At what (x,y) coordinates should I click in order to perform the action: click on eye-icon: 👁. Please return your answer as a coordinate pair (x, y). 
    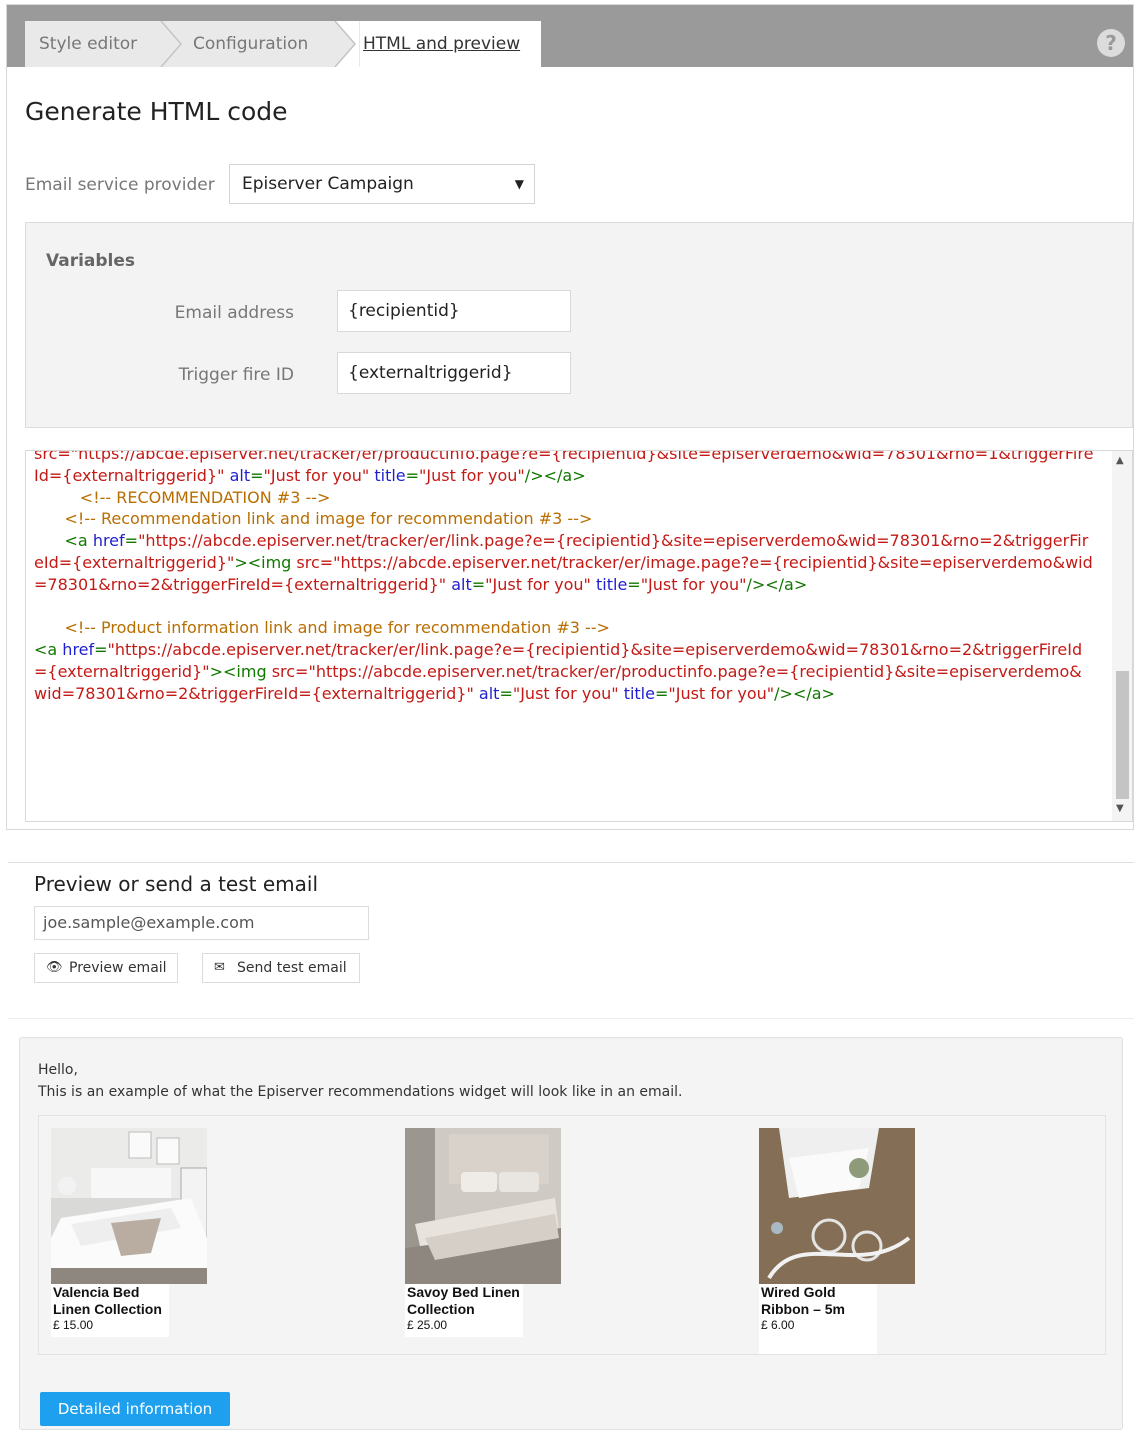
    Looking at the image, I should click on (54, 967).